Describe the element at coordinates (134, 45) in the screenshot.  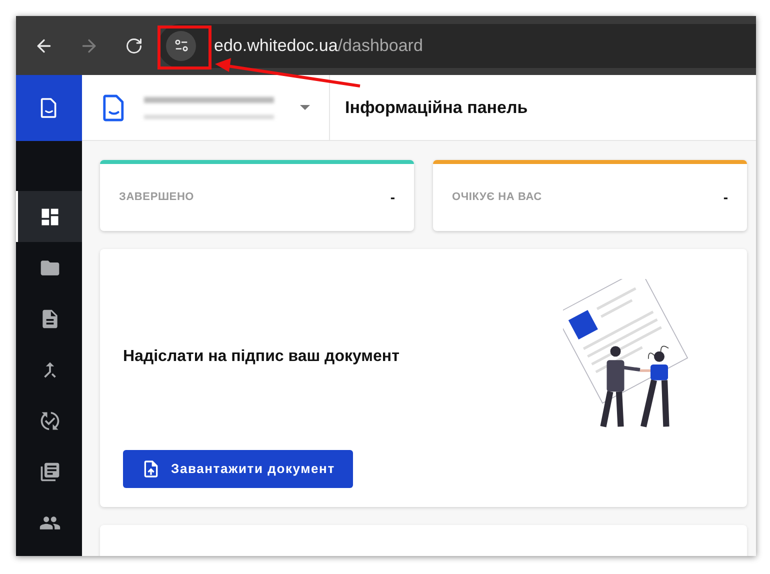
I see `reload-icon` at that location.